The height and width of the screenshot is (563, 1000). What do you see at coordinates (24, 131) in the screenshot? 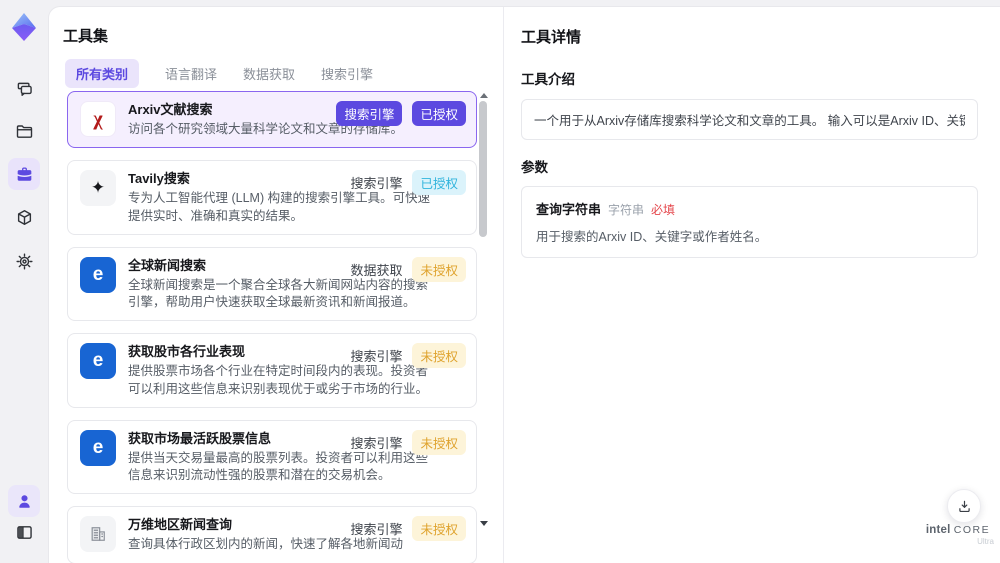
I see `nav-folder-icon` at bounding box center [24, 131].